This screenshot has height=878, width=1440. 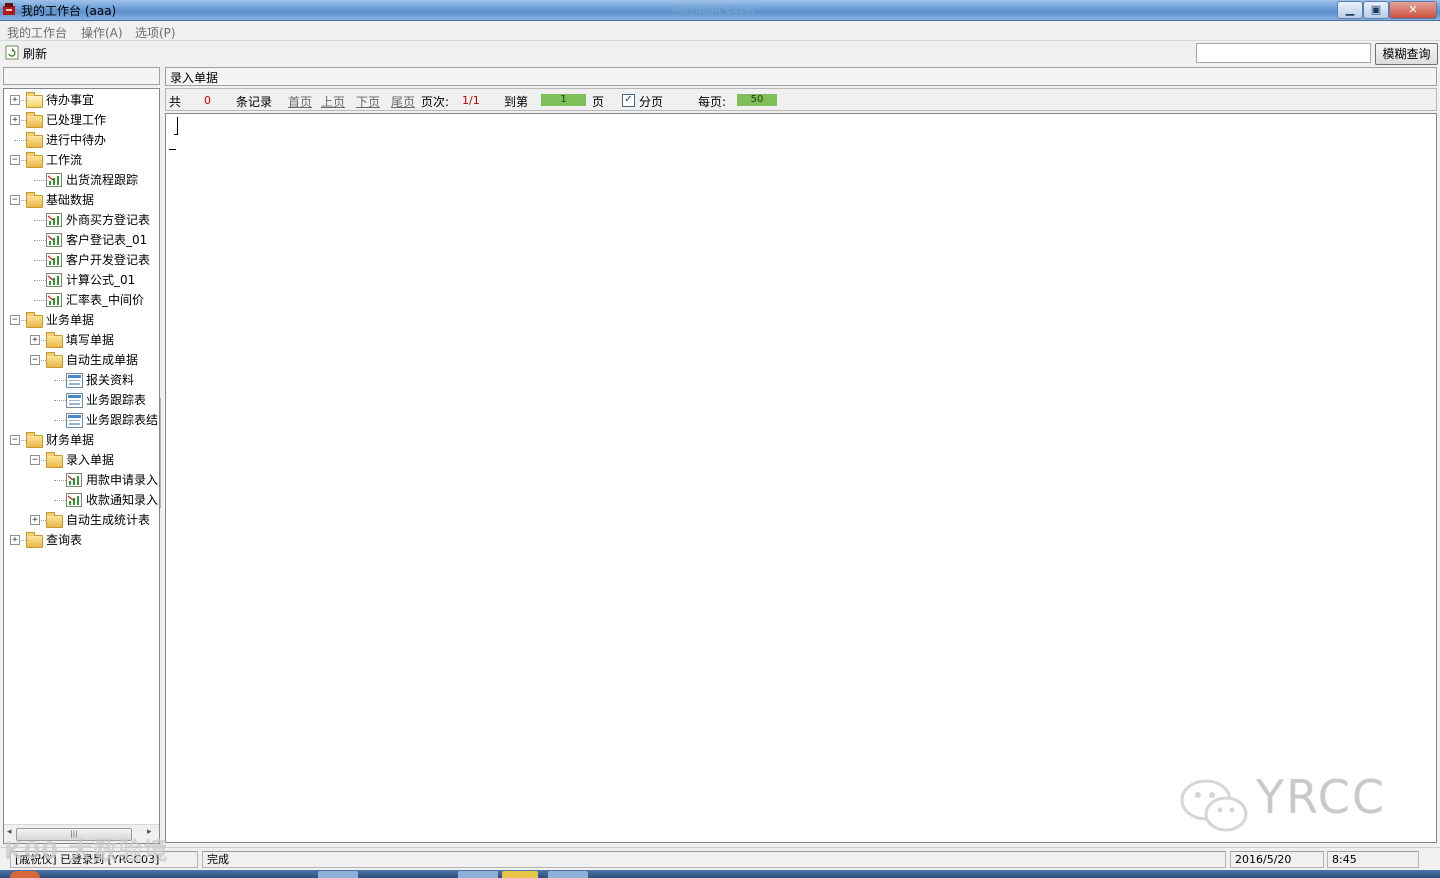 I want to click on last-page-link: 尾页, so click(x=403, y=101).